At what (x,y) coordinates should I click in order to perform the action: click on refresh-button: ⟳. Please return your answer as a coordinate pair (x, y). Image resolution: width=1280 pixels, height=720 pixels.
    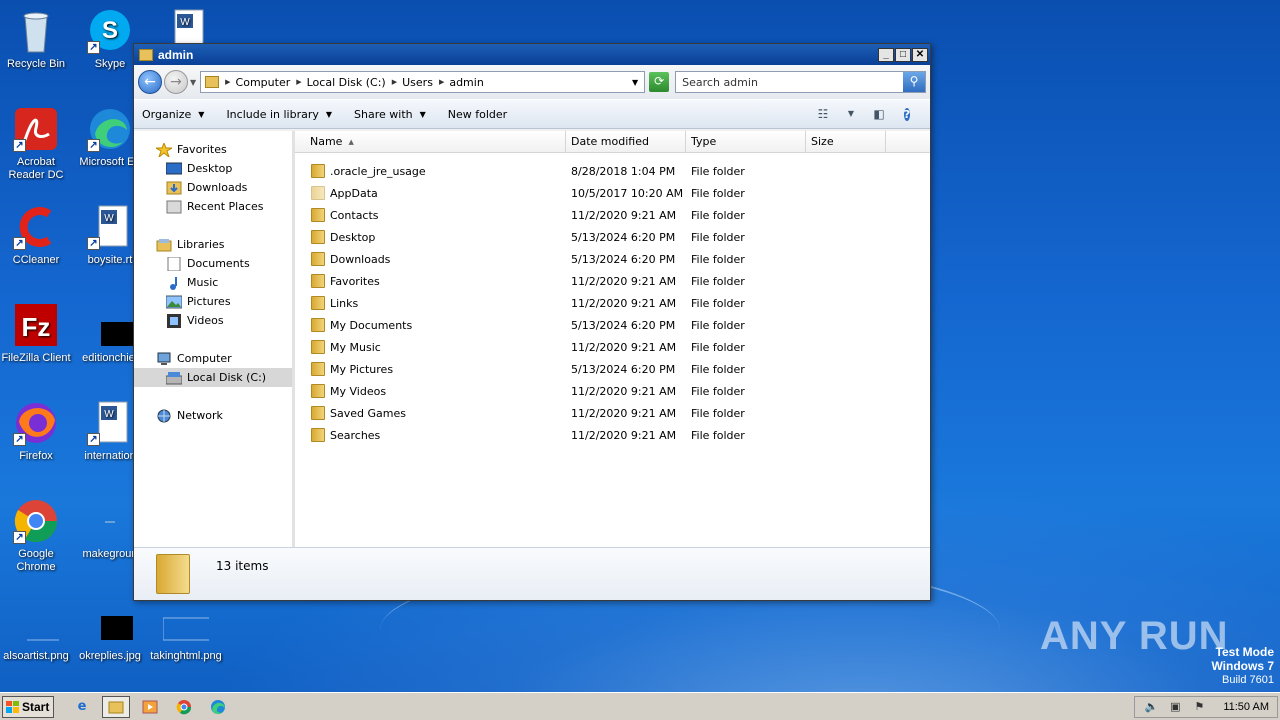
    Looking at the image, I should click on (659, 82).